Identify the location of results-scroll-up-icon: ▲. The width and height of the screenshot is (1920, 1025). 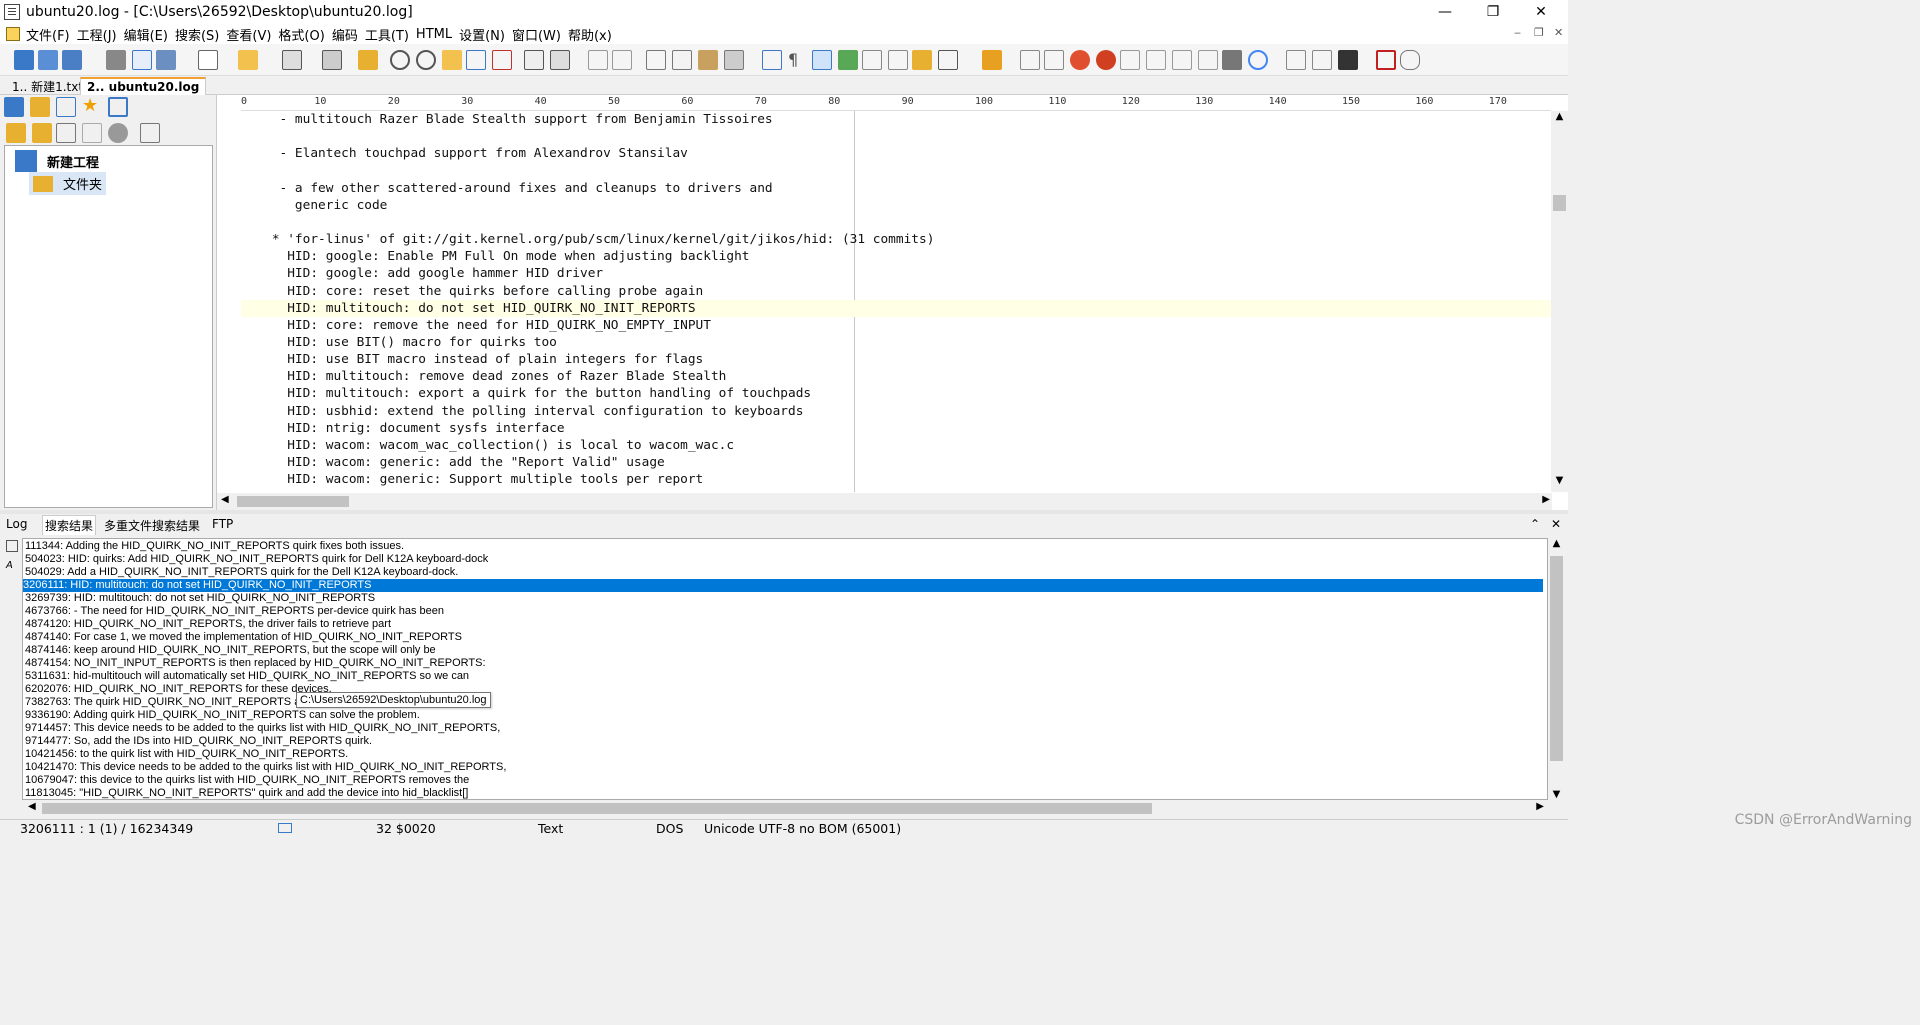
(1556, 543).